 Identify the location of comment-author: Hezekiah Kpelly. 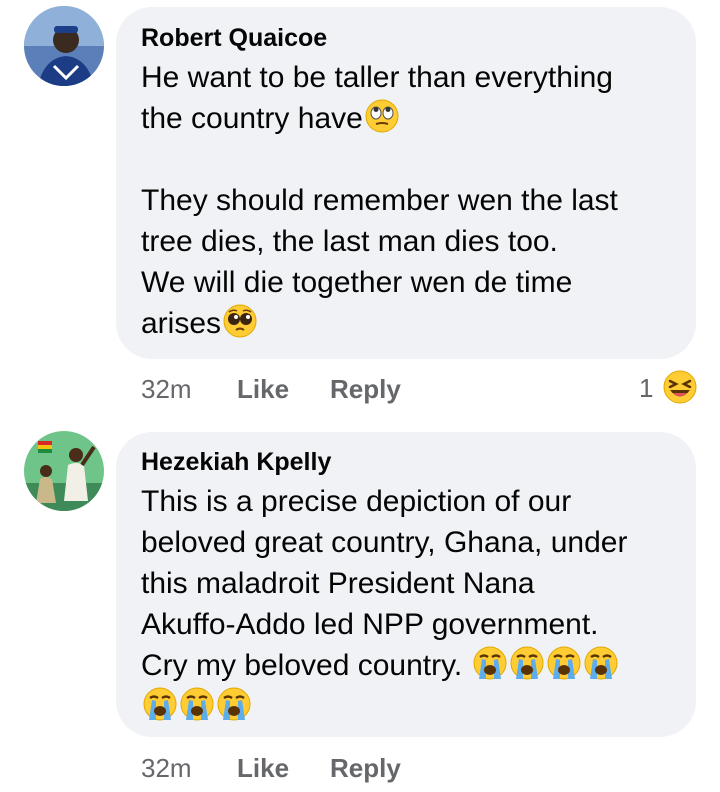
(236, 462).